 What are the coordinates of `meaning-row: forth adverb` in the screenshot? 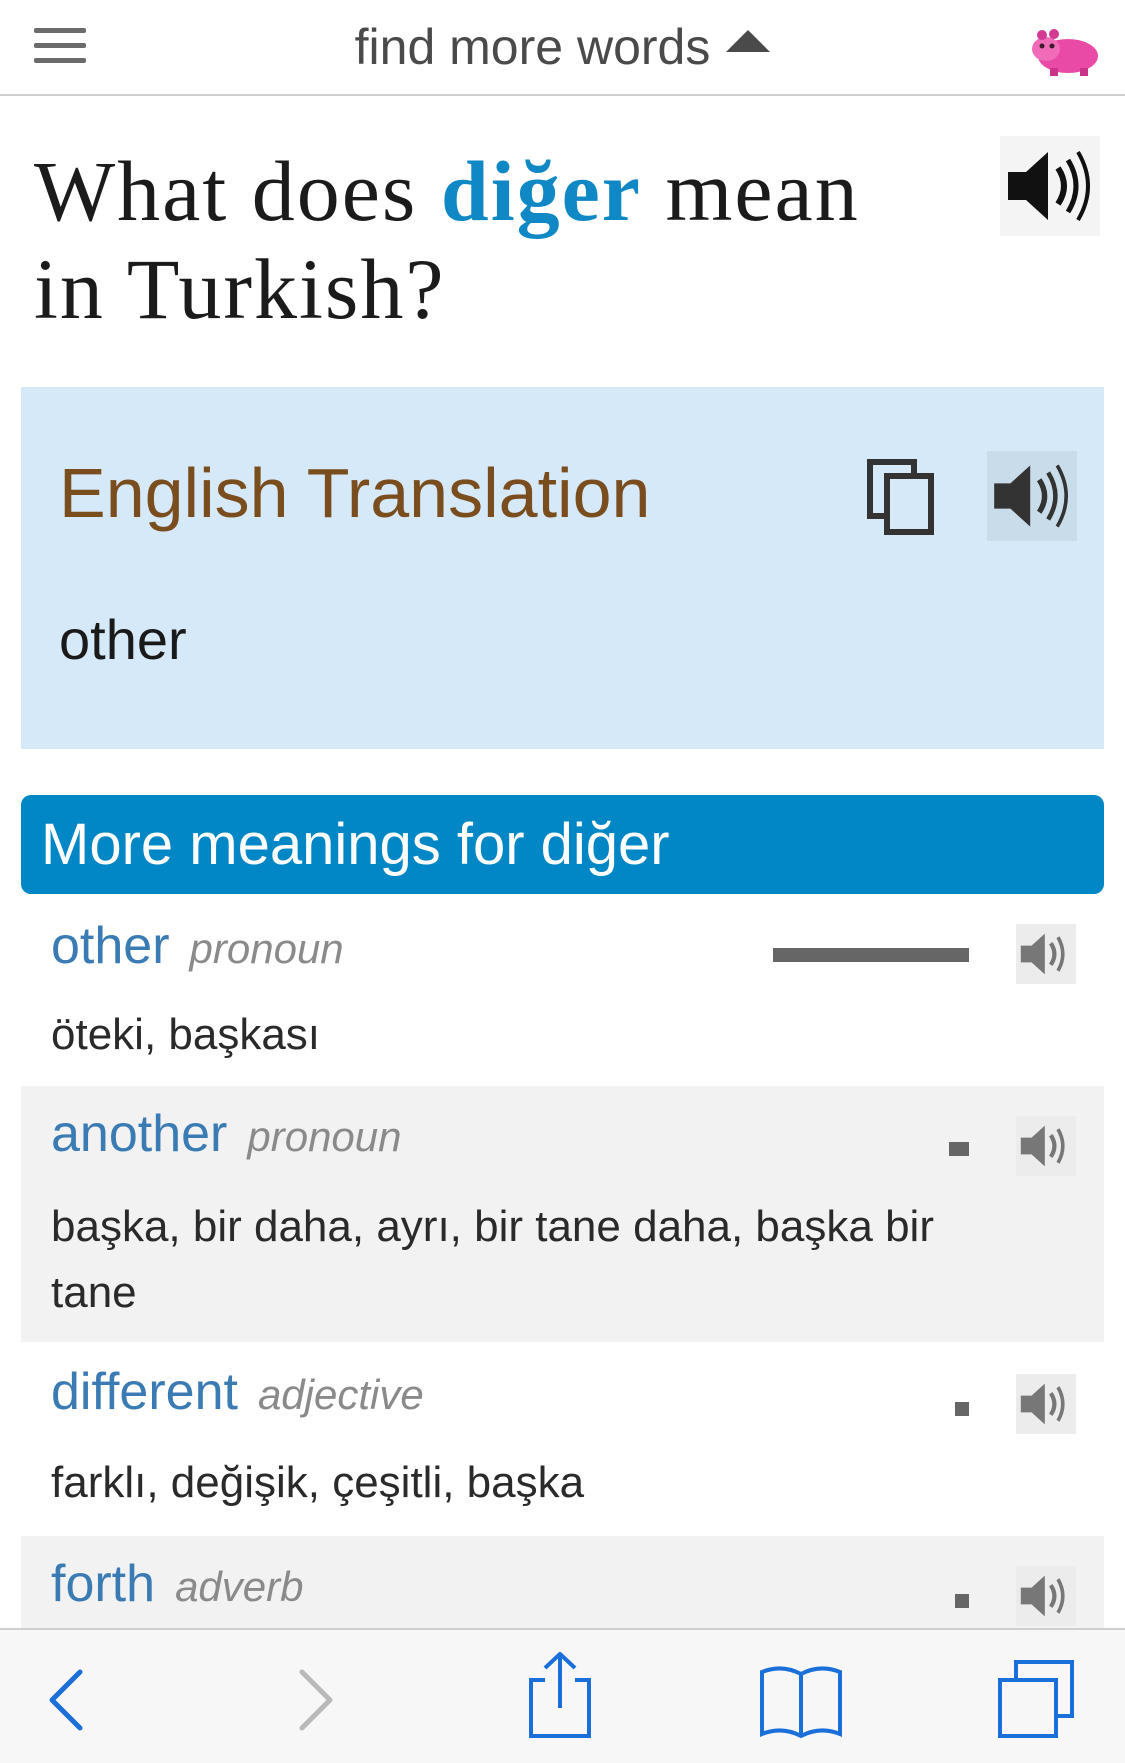 It's located at (562, 1582).